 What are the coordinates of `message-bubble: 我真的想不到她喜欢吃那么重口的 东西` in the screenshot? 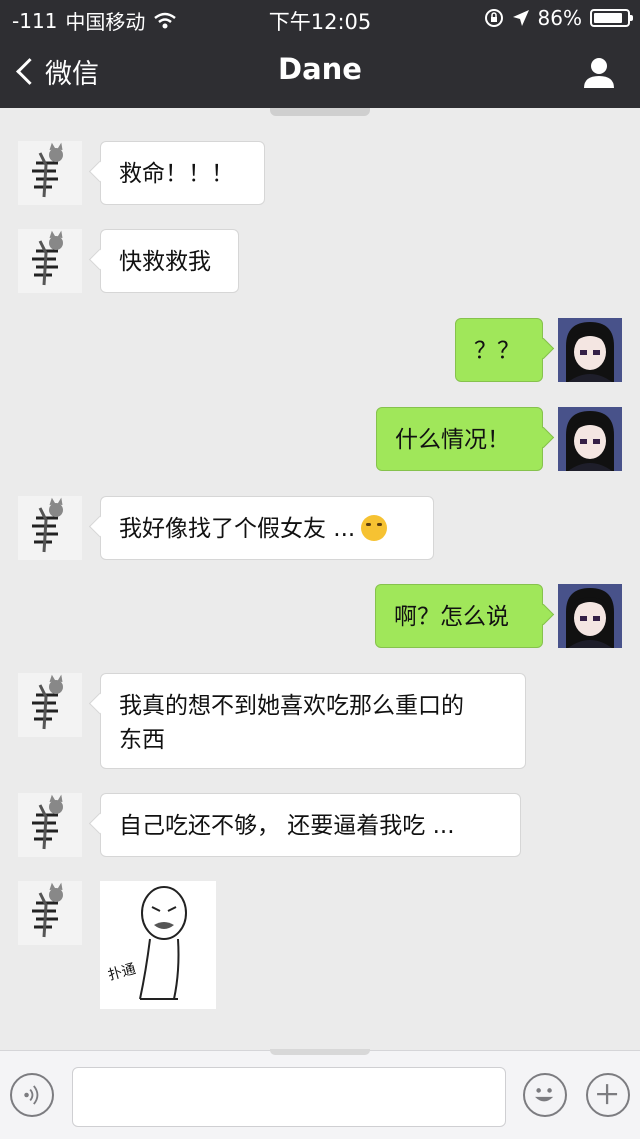 It's located at (313, 721).